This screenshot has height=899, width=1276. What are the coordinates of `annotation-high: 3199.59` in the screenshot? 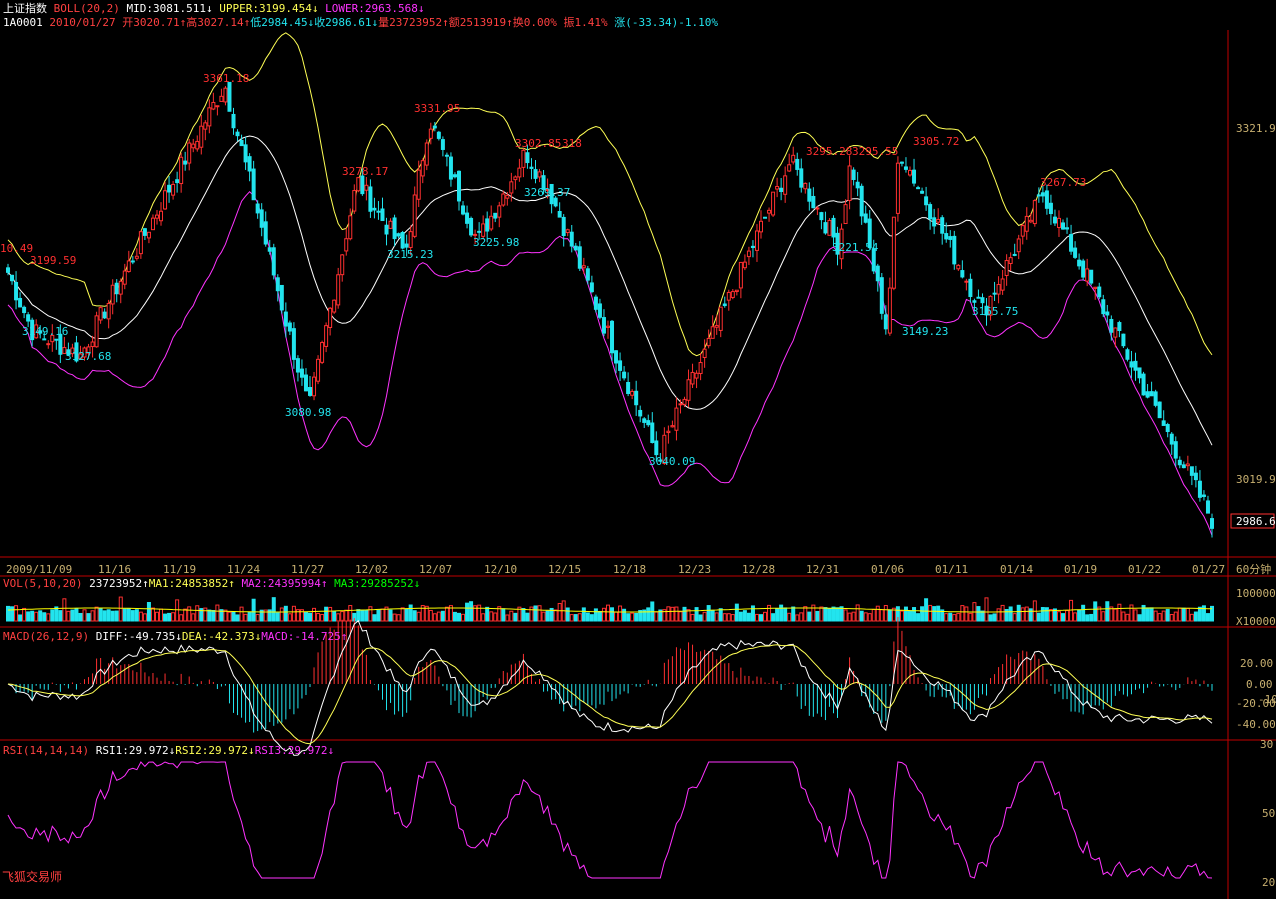 It's located at (53, 260).